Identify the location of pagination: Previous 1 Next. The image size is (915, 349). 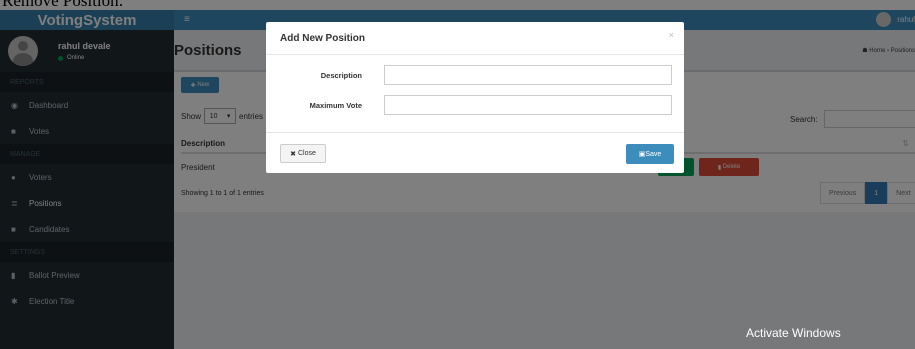
(867, 193).